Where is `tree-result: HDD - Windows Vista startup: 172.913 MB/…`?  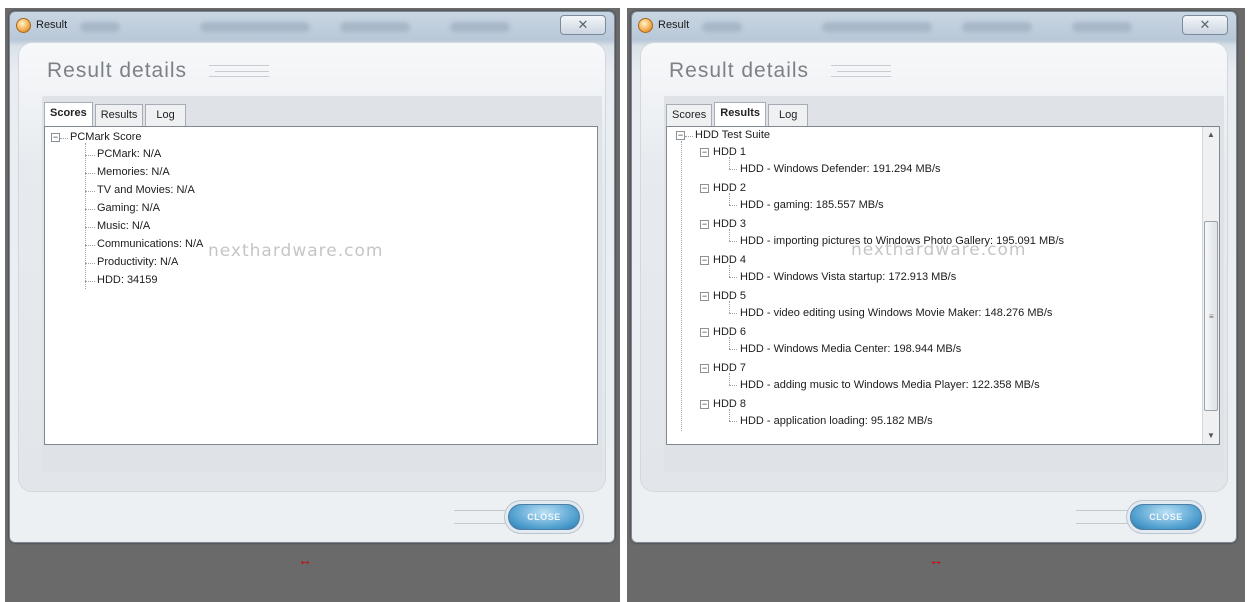
tree-result: HDD - Windows Vista startup: 172.913 MB/… is located at coordinates (848, 277).